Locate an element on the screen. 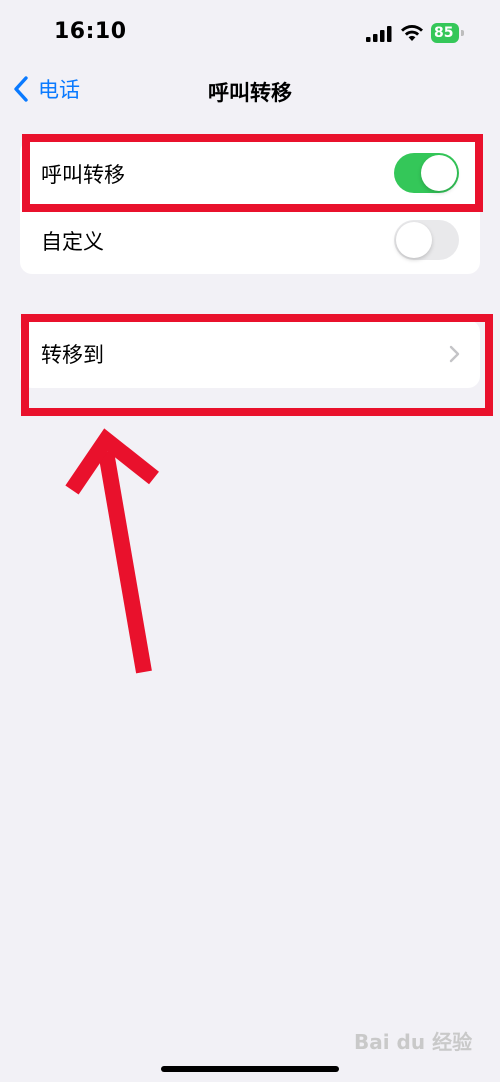 This screenshot has height=1082, width=500. status-bar: 16:10 85 is located at coordinates (250, 33).